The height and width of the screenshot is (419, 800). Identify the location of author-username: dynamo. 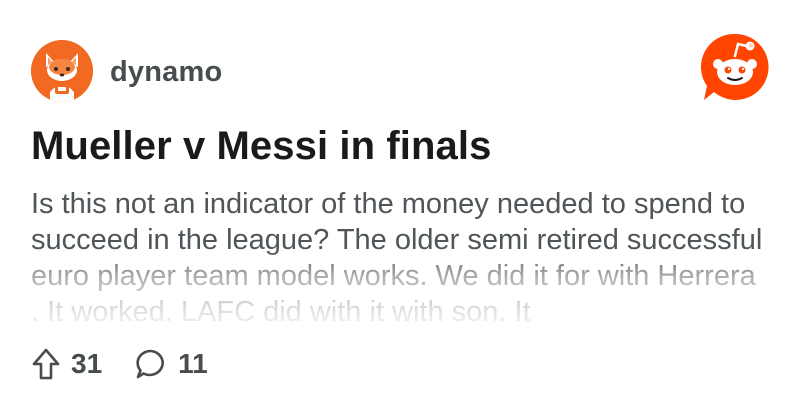
(166, 72).